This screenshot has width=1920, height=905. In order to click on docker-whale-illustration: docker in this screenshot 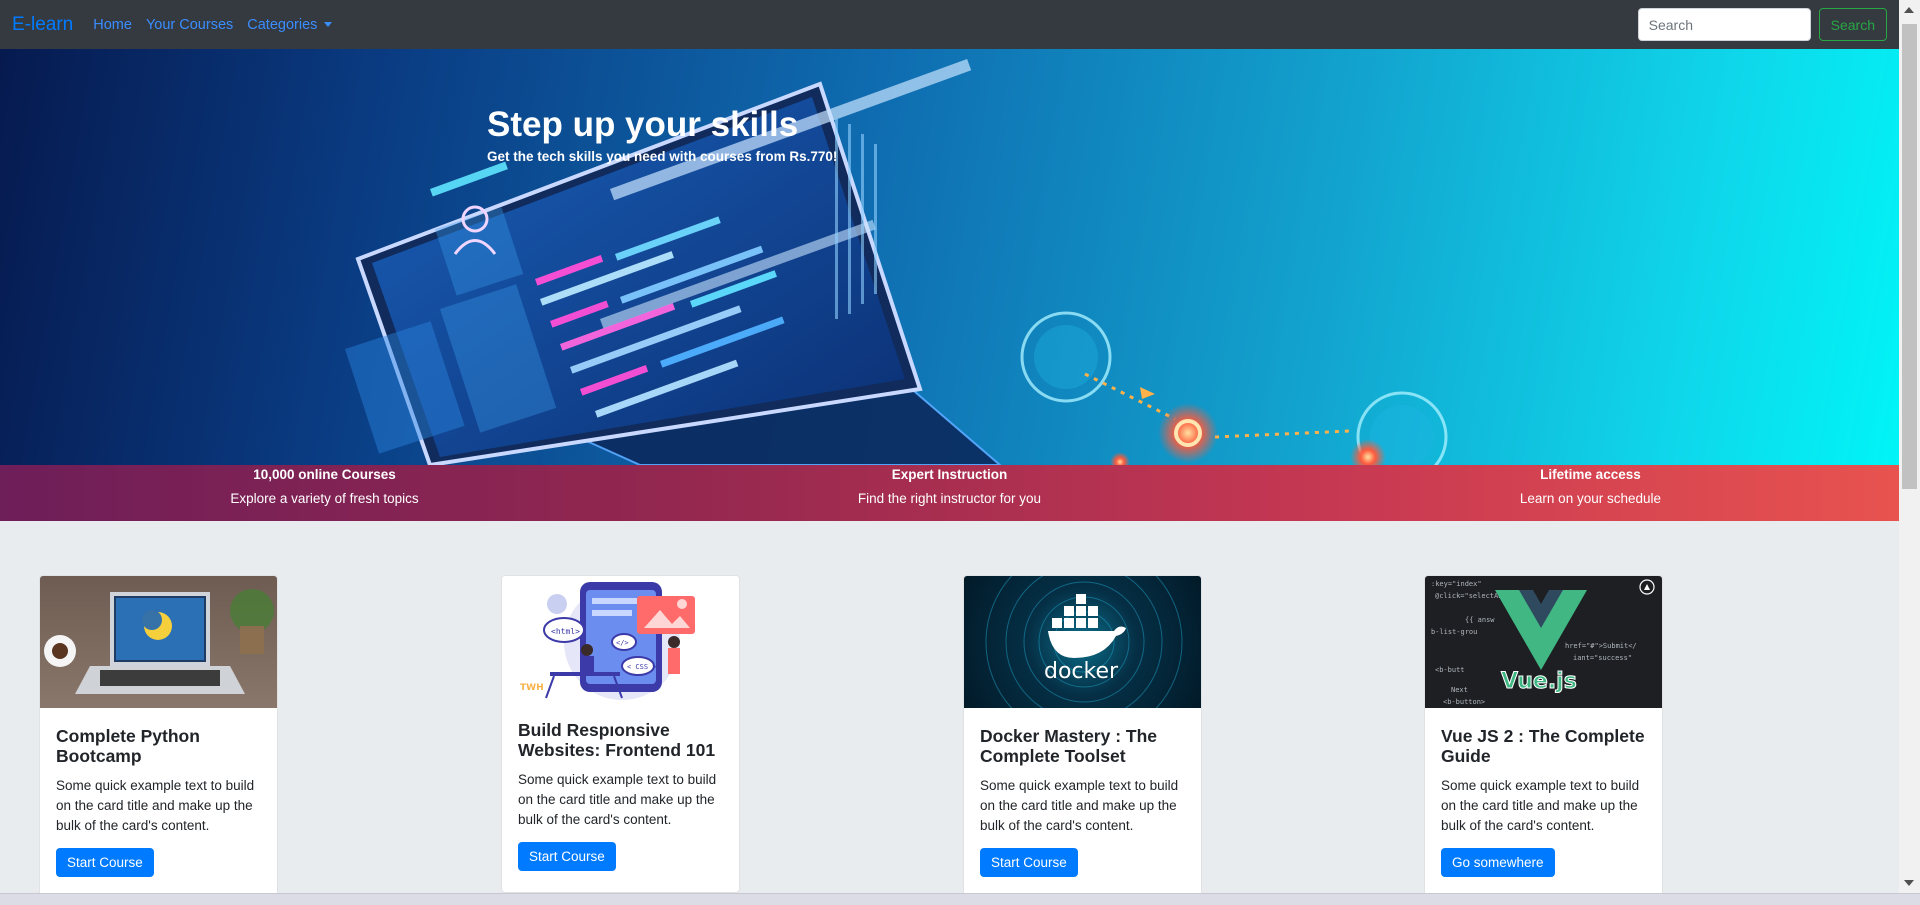, I will do `click(1084, 642)`.